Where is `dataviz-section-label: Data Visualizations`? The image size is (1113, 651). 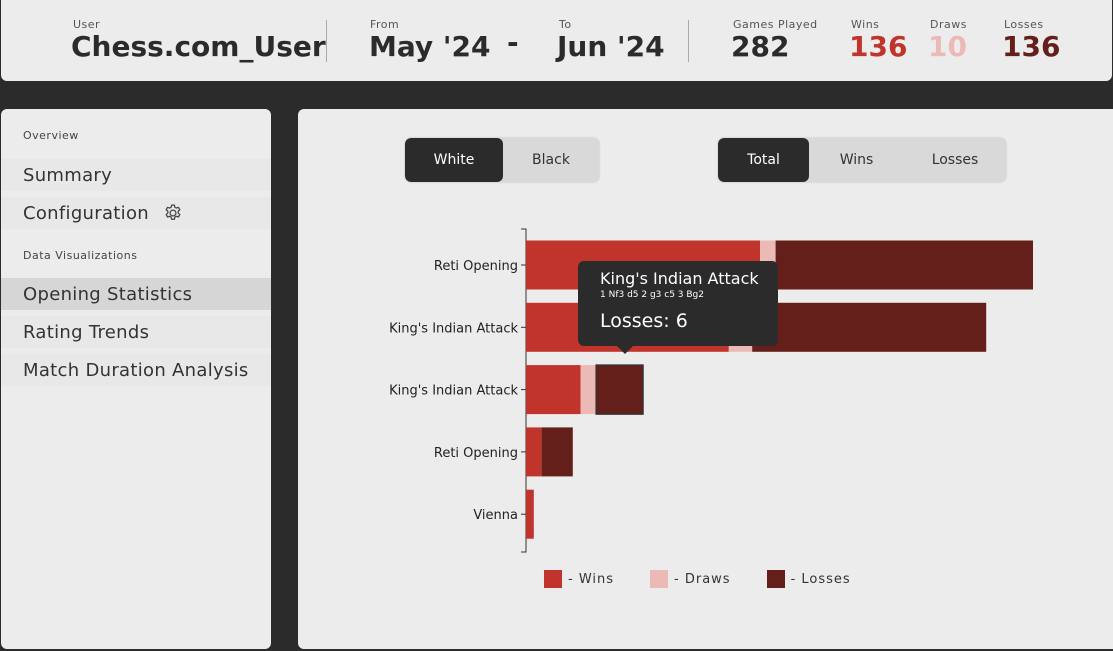 dataviz-section-label: Data Visualizations is located at coordinates (80, 255).